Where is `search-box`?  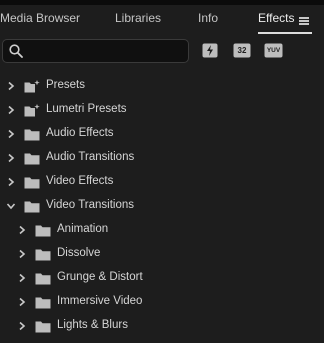
search-box is located at coordinates (95, 51).